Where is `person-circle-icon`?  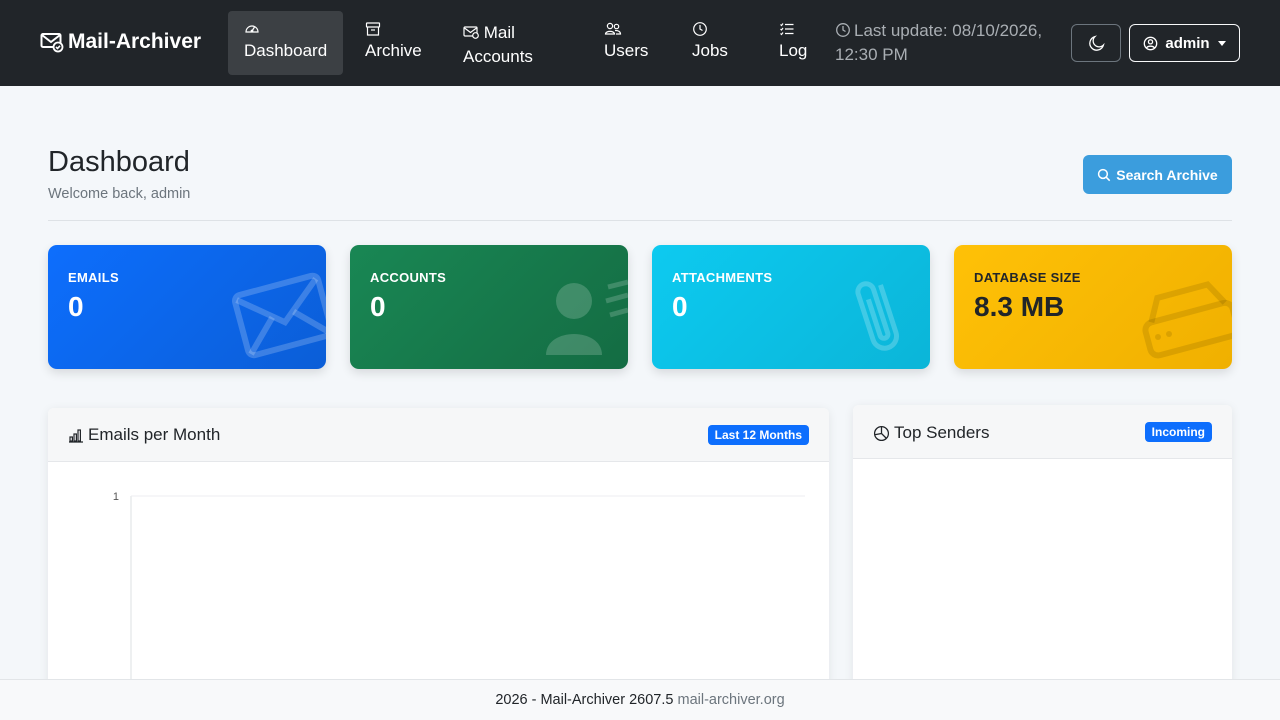 person-circle-icon is located at coordinates (1151, 43).